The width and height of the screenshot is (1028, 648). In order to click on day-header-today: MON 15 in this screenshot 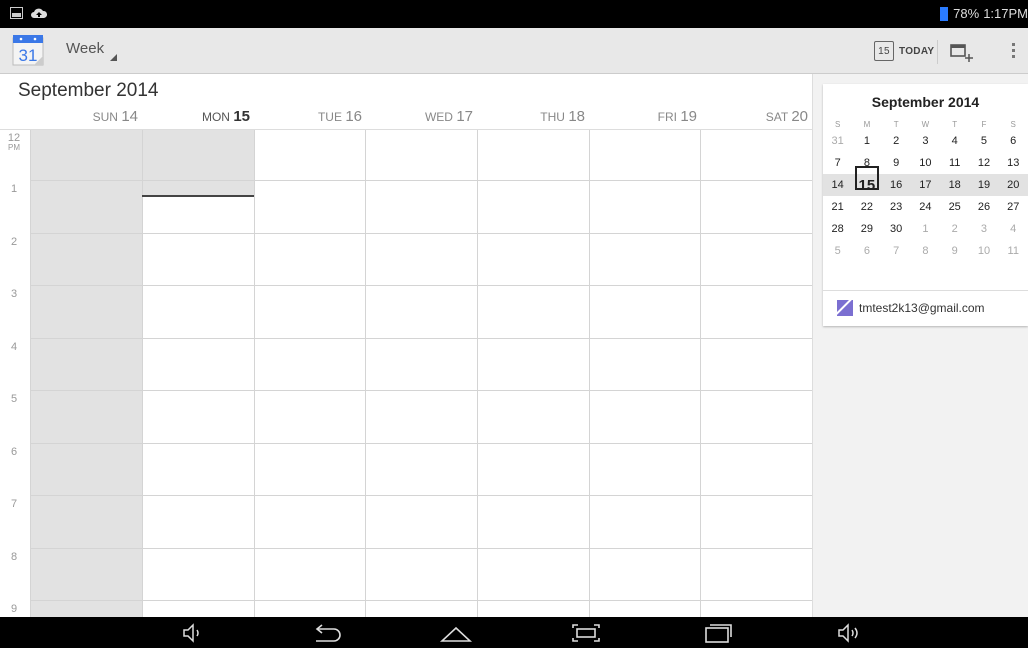, I will do `click(198, 119)`.